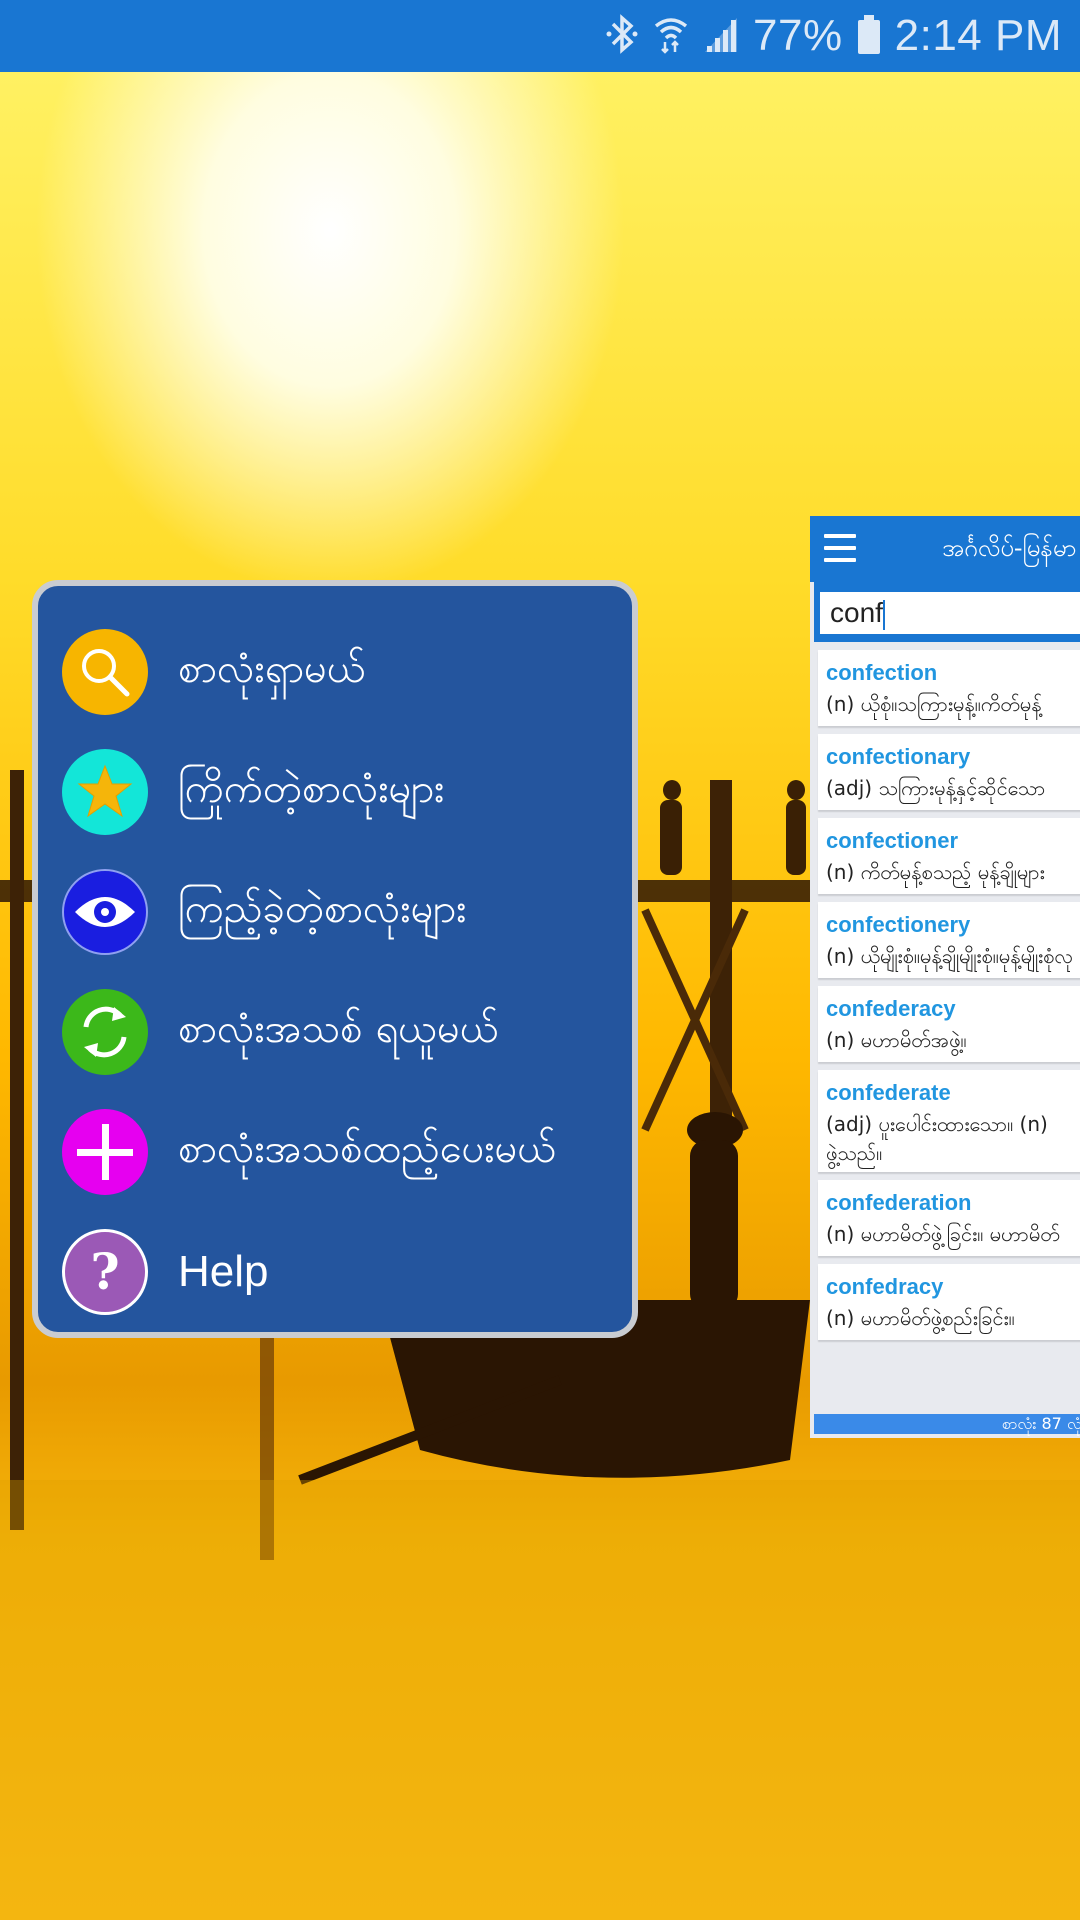 The image size is (1080, 1920). What do you see at coordinates (322, 908) in the screenshot?
I see `menu-label: ကြည့်ခဲ့တဲ့စာလုံးများ` at bounding box center [322, 908].